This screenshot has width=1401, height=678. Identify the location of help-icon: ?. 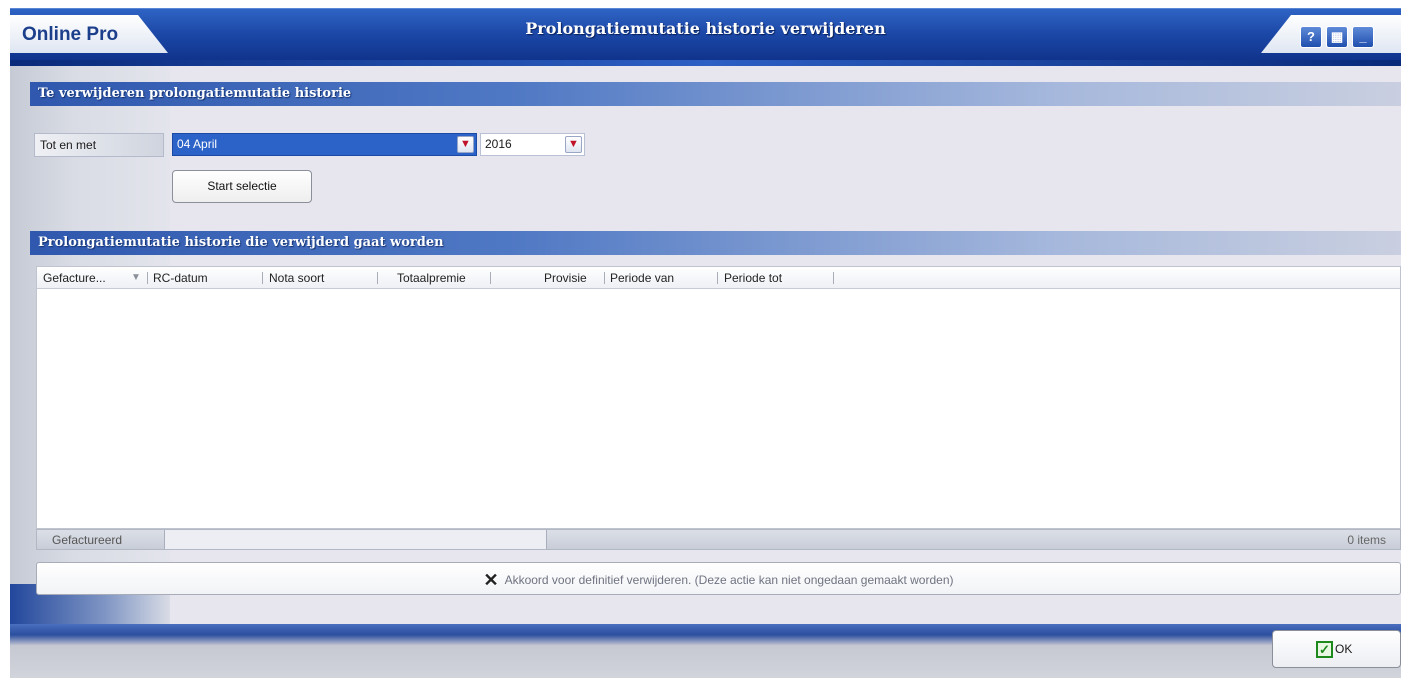
(1311, 37).